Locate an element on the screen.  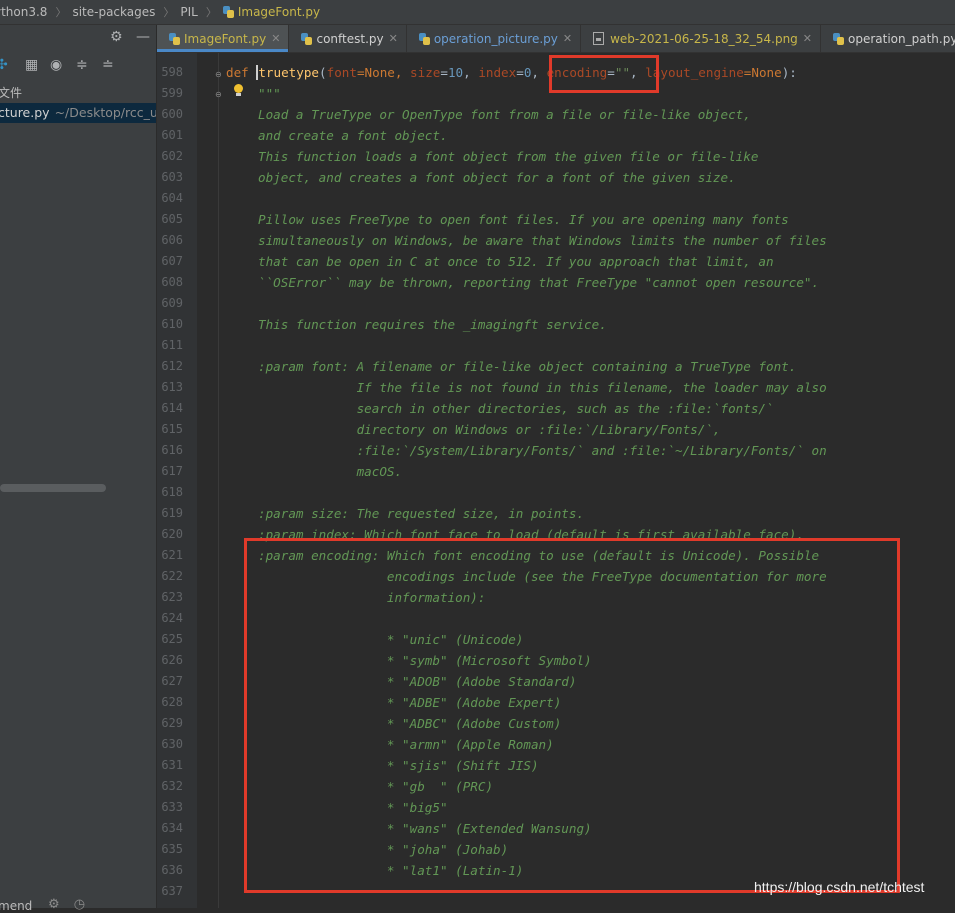
line-number: 605 is located at coordinates (172, 219).